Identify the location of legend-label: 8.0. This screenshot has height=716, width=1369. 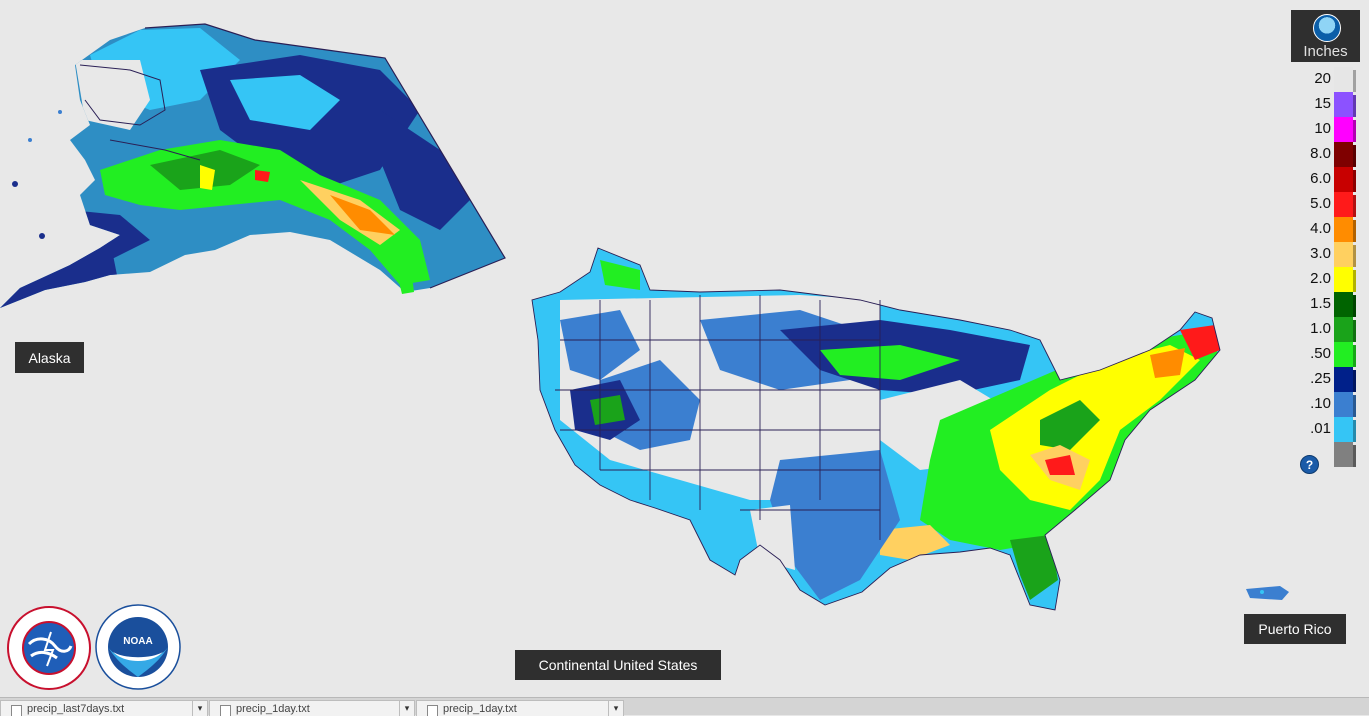
(1320, 153).